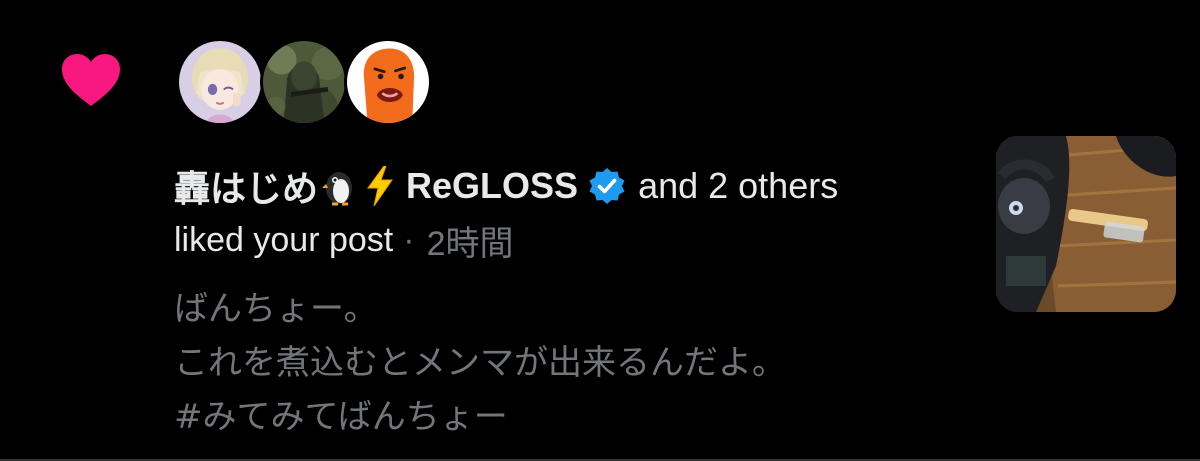 This screenshot has width=1200, height=461. I want to click on avatar-ghillie-soldier, so click(304, 82).